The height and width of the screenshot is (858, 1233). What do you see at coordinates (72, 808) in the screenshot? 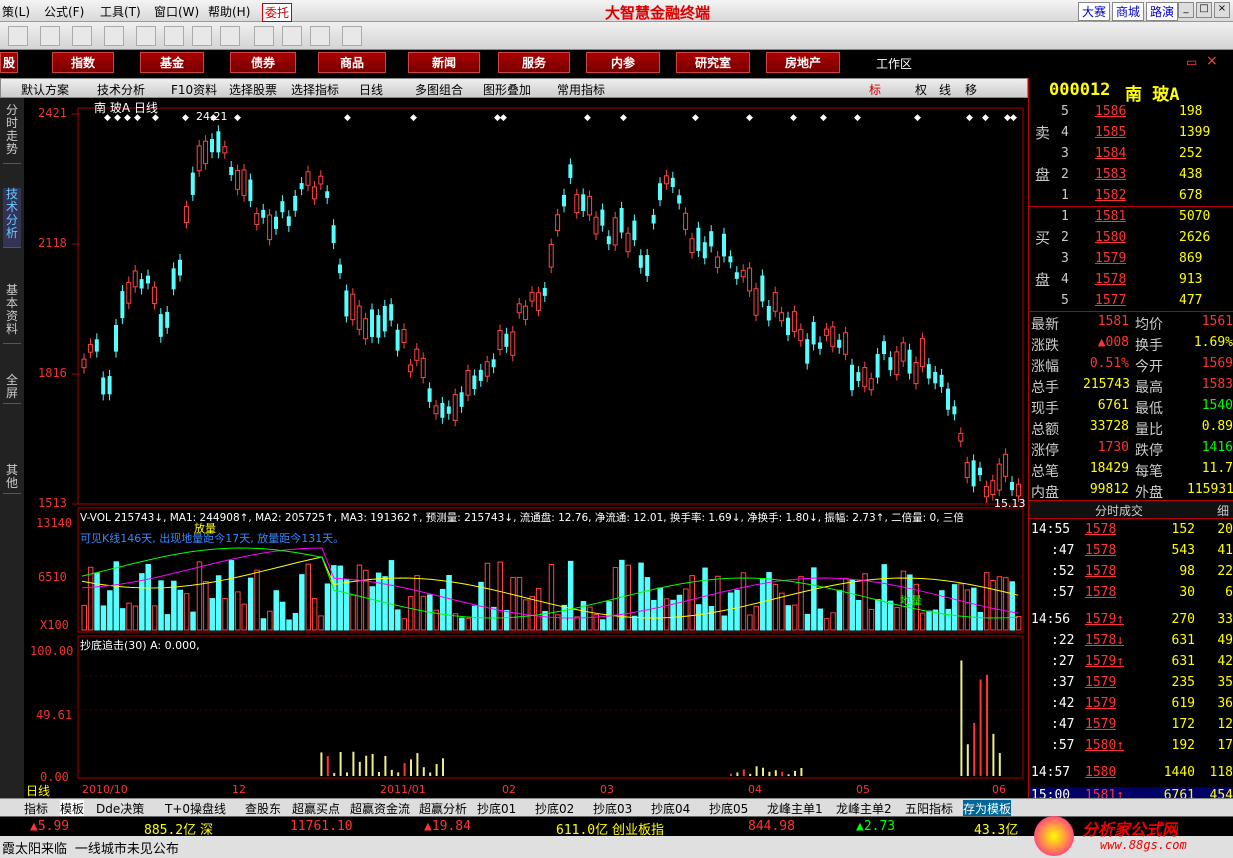
I see `indicator-tab: 模板` at bounding box center [72, 808].